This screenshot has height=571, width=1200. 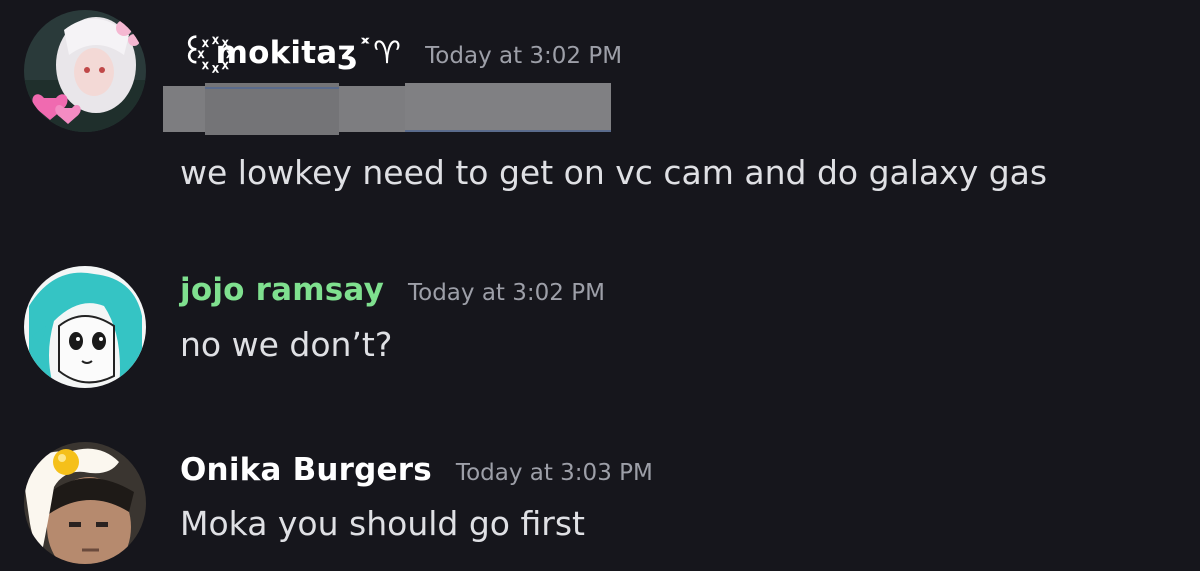 What do you see at coordinates (282, 290) in the screenshot?
I see `username: jojo ramsay` at bounding box center [282, 290].